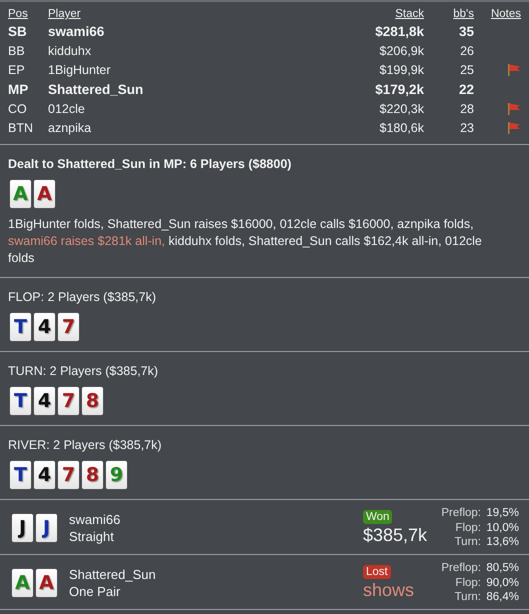 This screenshot has height=614, width=529. What do you see at coordinates (116, 474) in the screenshot?
I see `playing-card: 9` at bounding box center [116, 474].